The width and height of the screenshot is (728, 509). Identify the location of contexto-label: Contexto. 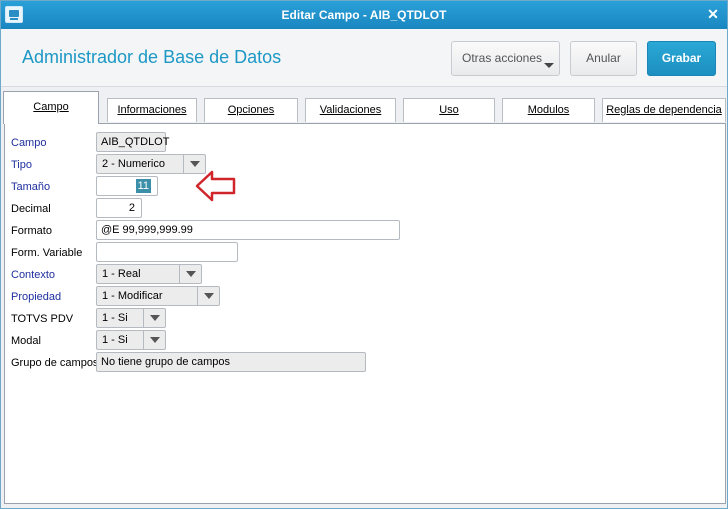
(33, 275).